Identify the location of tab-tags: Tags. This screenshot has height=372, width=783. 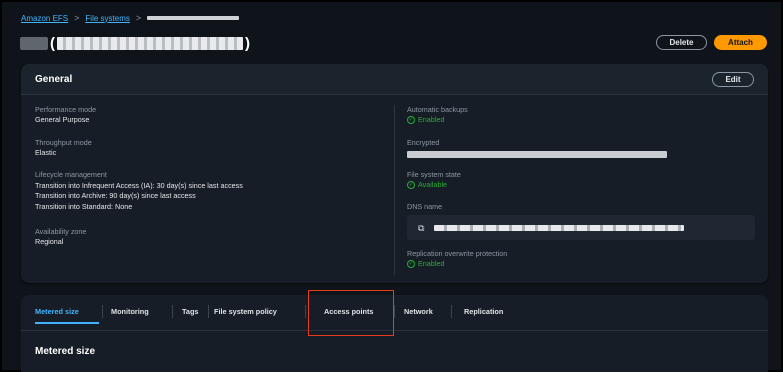
(190, 311).